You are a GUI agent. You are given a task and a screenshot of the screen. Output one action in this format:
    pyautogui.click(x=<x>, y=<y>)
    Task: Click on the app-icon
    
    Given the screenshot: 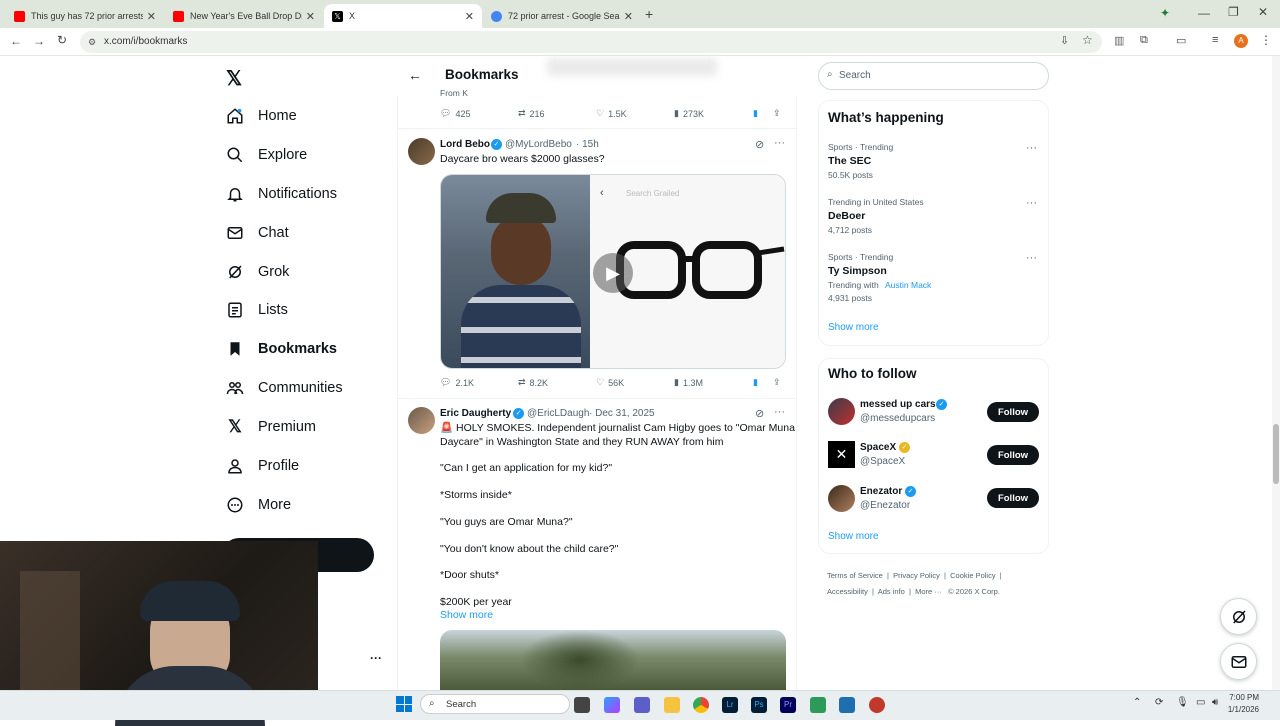 What is the action you would take?
    pyautogui.click(x=847, y=705)
    